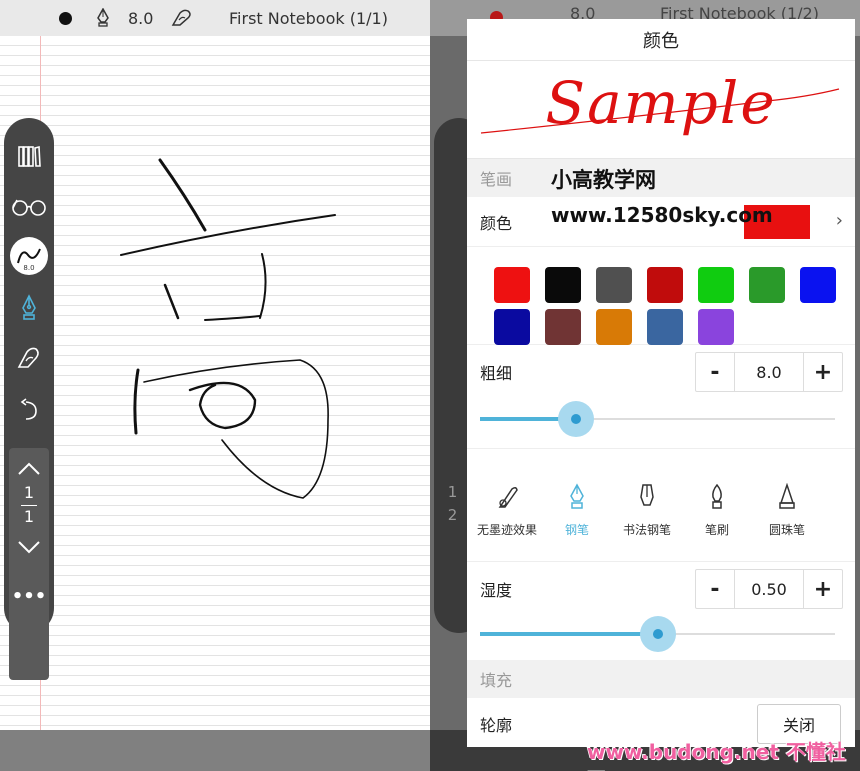 The height and width of the screenshot is (771, 860). What do you see at coordinates (823, 372) in the screenshot?
I see `thickness-plus-button: +` at bounding box center [823, 372].